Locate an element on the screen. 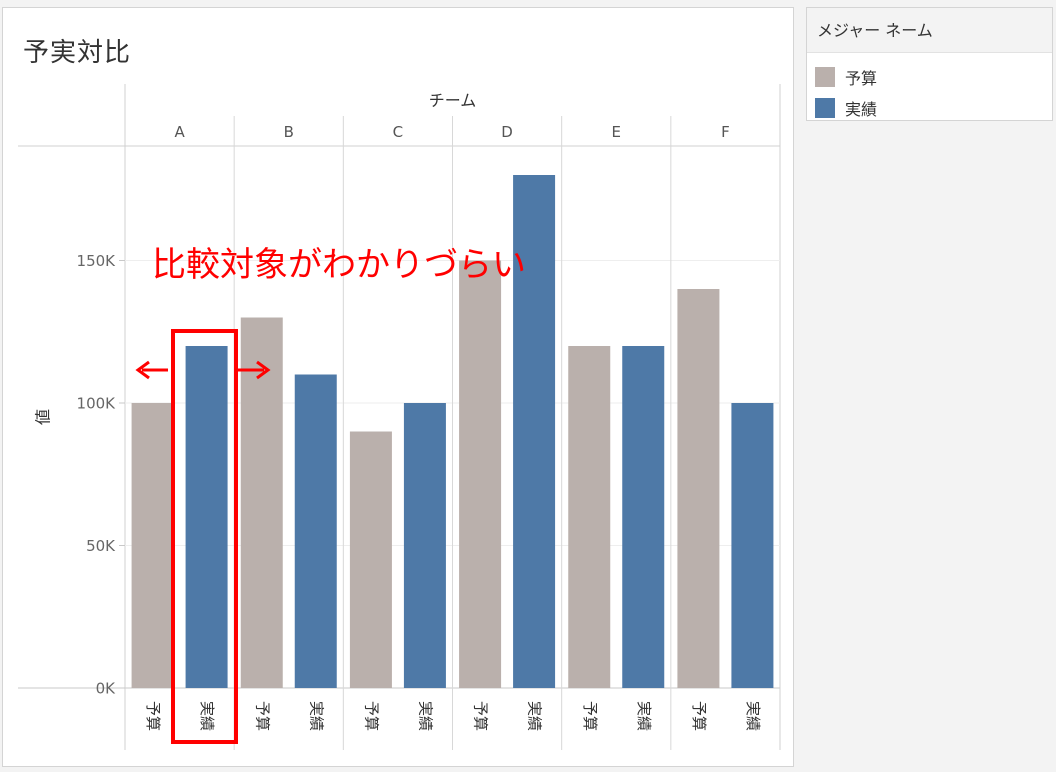  legend-swatch-budget is located at coordinates (825, 77).